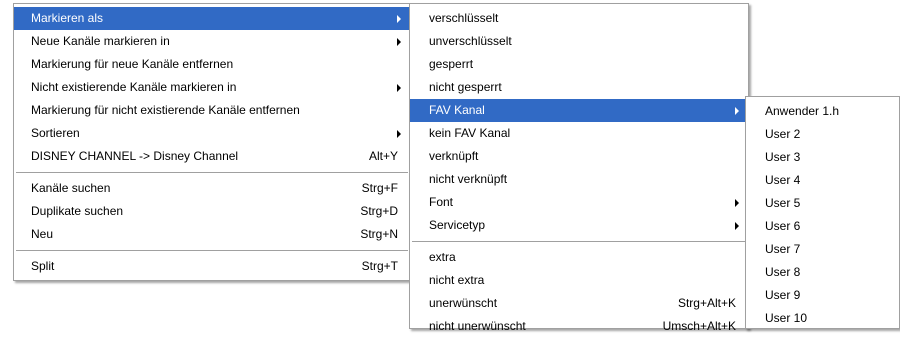  I want to click on menu-item-nicht-gesperrt: nicht gesperrt, so click(579, 87).